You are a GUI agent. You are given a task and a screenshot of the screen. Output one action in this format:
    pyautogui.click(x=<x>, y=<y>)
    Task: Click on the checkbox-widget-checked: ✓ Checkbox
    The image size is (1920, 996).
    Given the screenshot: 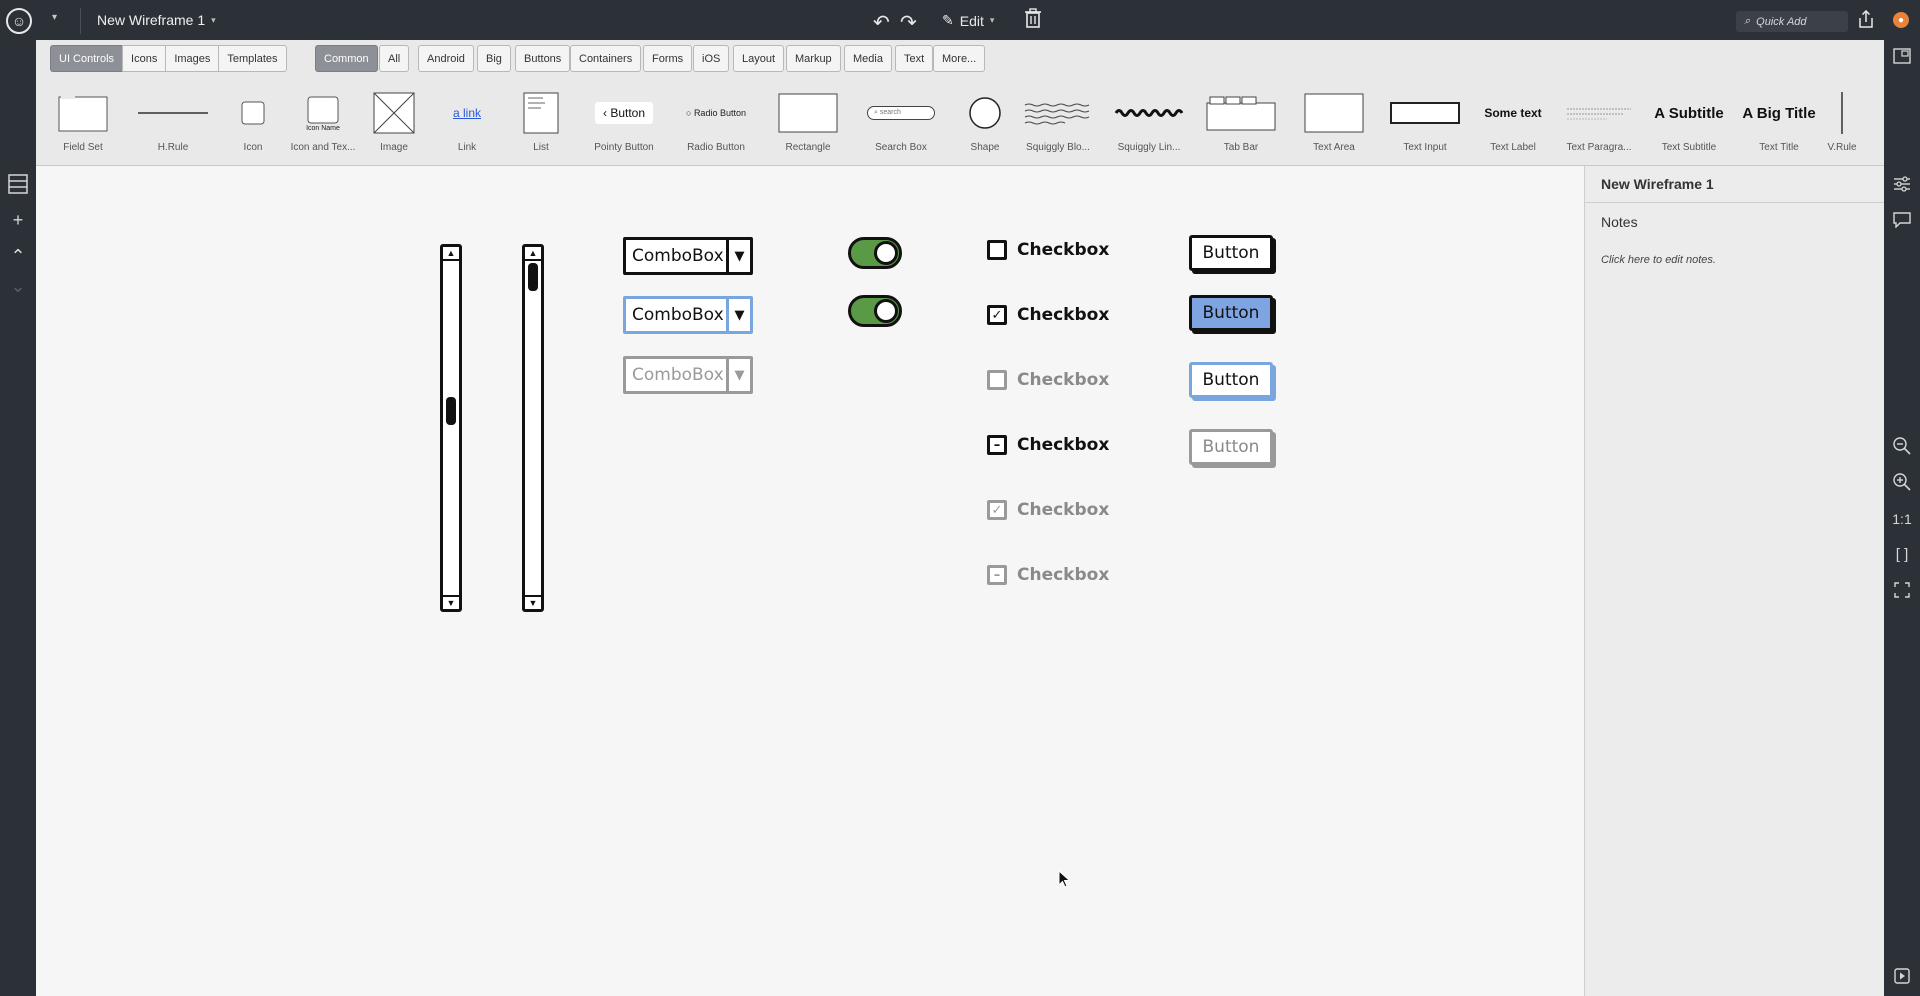 What is the action you would take?
    pyautogui.click(x=1048, y=315)
    